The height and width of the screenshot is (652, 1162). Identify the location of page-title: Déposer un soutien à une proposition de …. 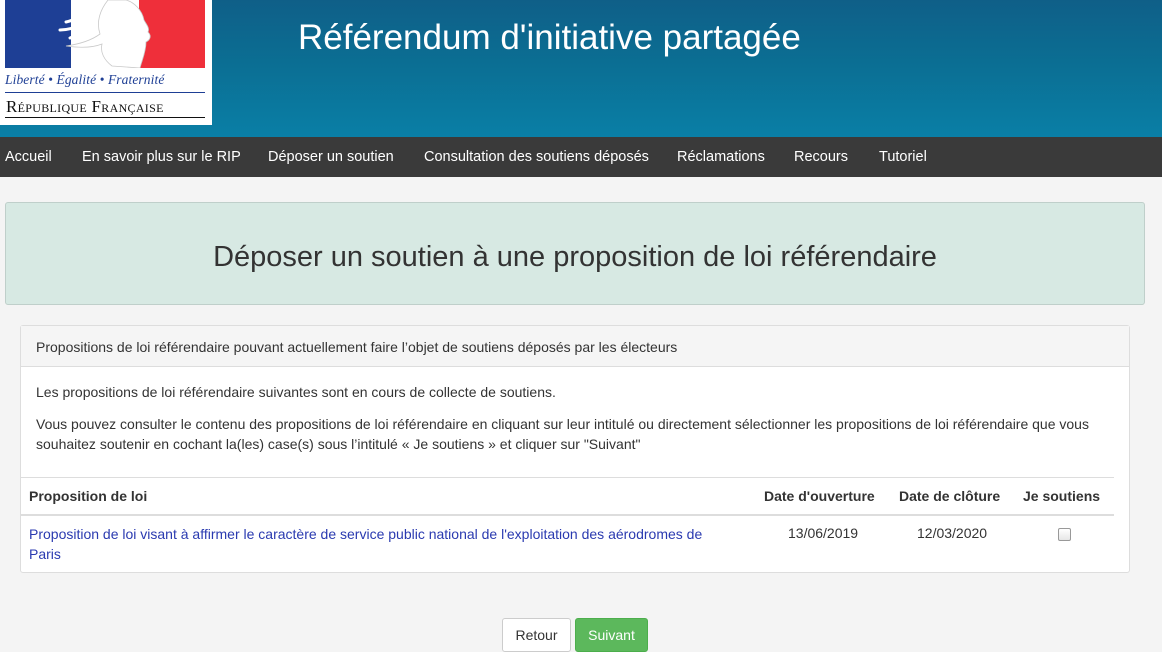
(575, 257).